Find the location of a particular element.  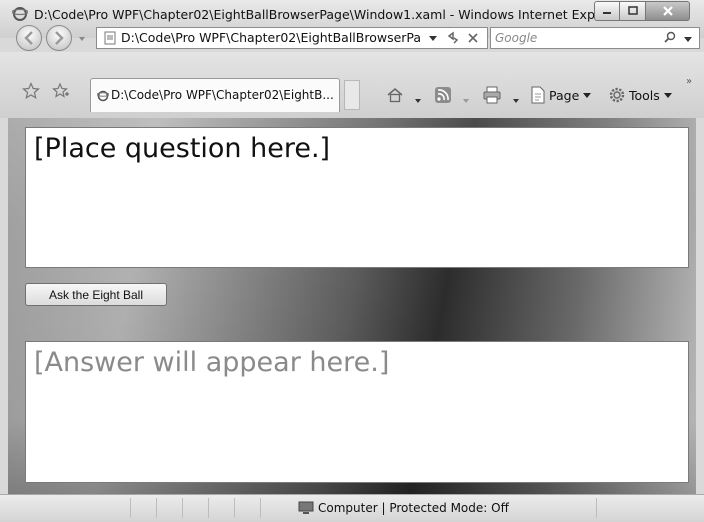

forward-button is located at coordinates (59, 38).